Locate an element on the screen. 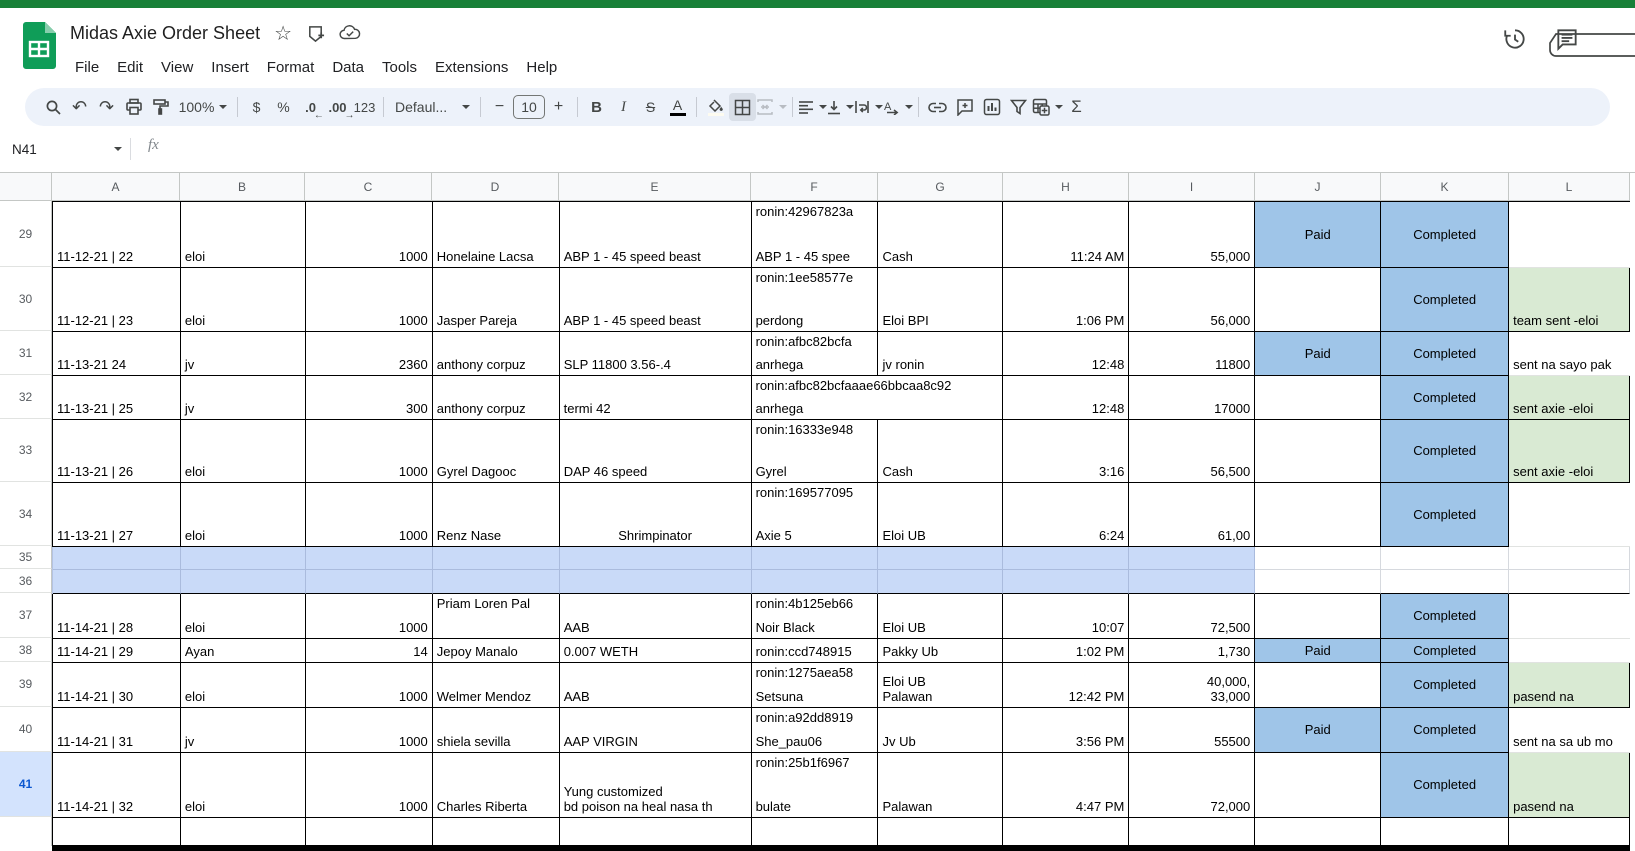 This screenshot has height=851, width=1635. cell-C40: 1000 is located at coordinates (369, 730).